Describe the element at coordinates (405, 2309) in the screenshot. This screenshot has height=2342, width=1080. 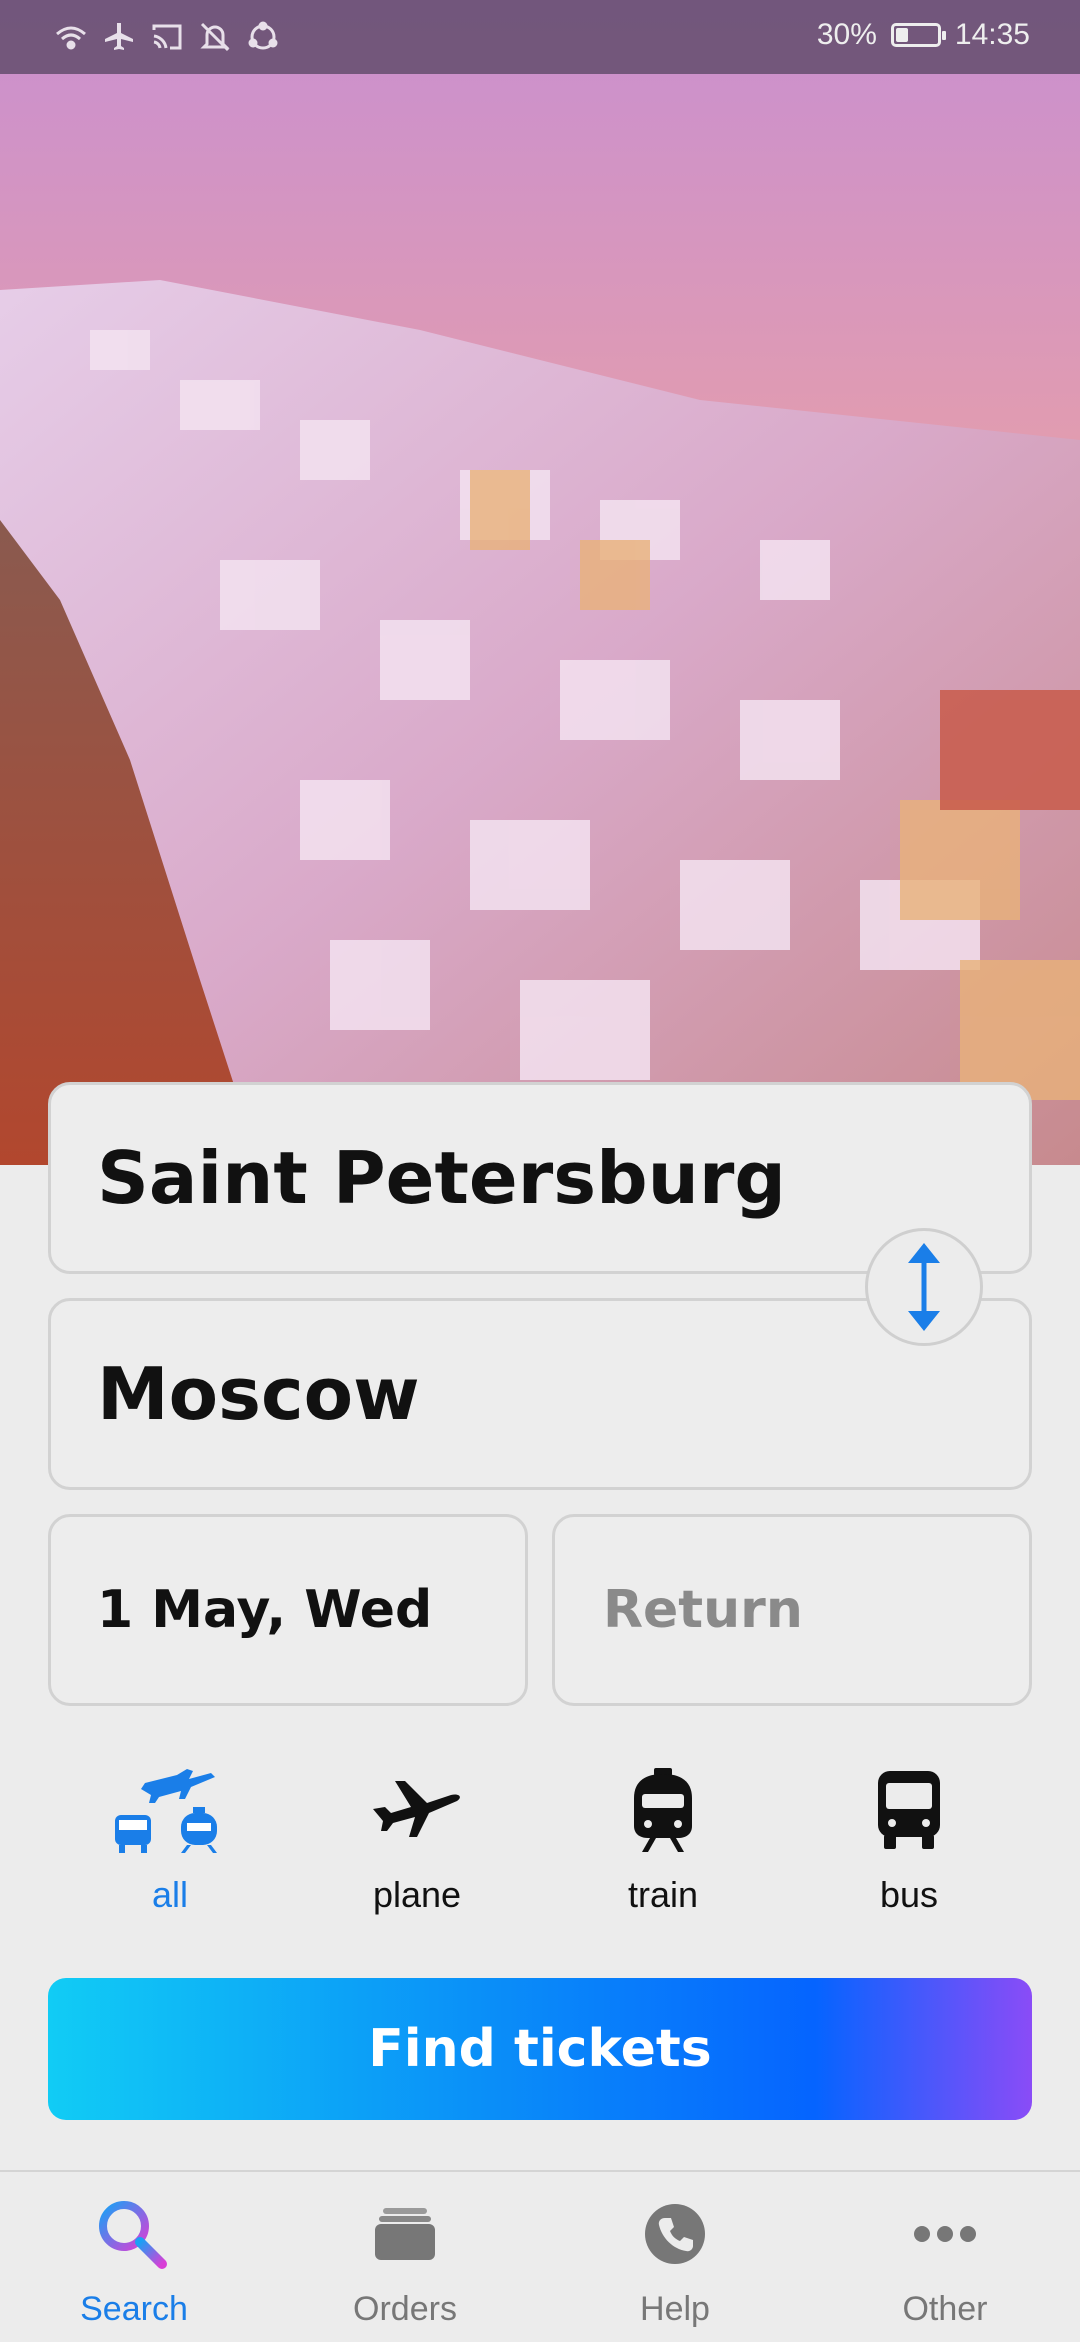
I see `nav-label: Orders` at that location.